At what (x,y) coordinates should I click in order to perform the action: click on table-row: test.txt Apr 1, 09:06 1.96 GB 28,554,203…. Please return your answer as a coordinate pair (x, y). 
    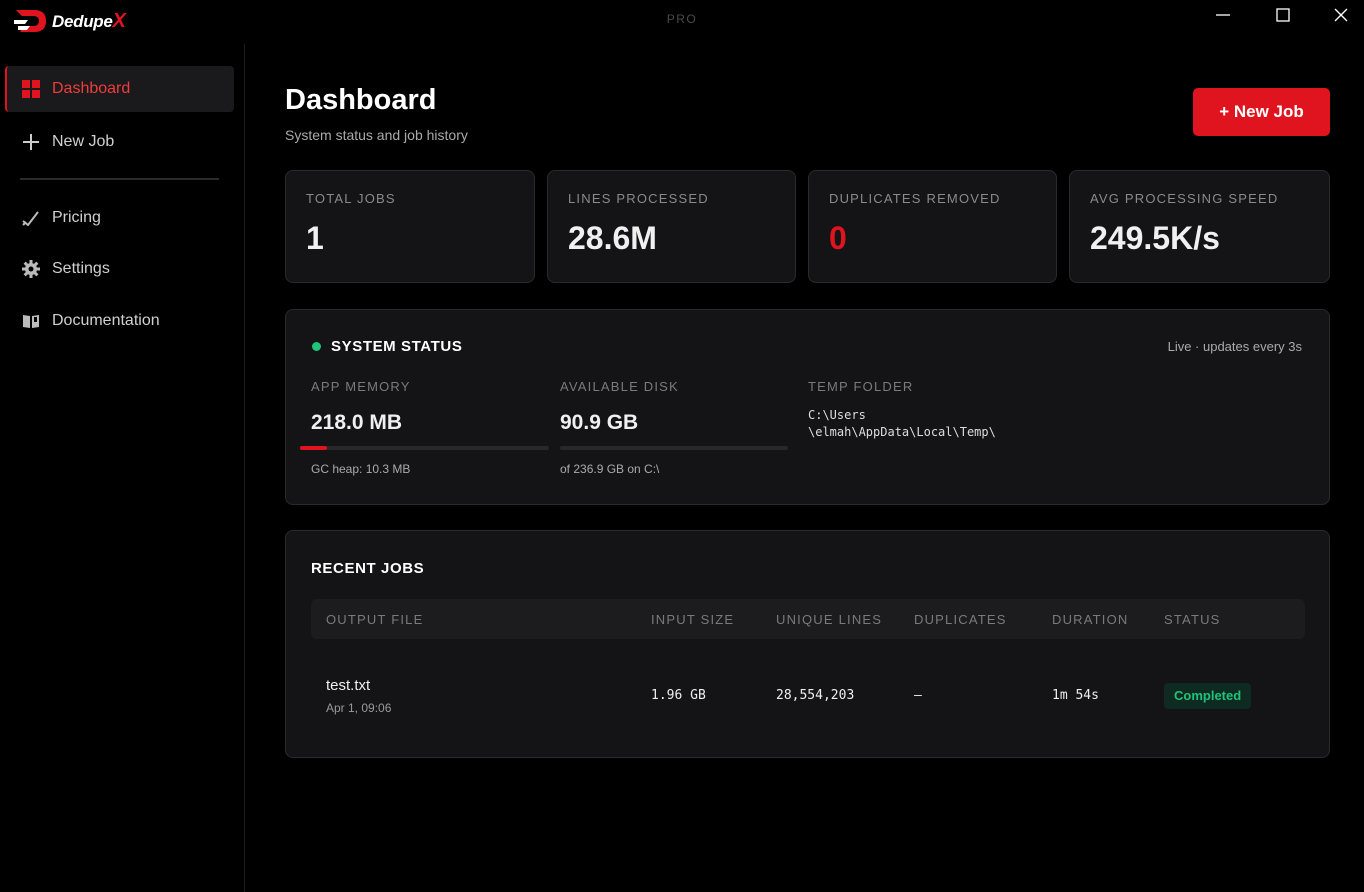
    Looking at the image, I should click on (808, 696).